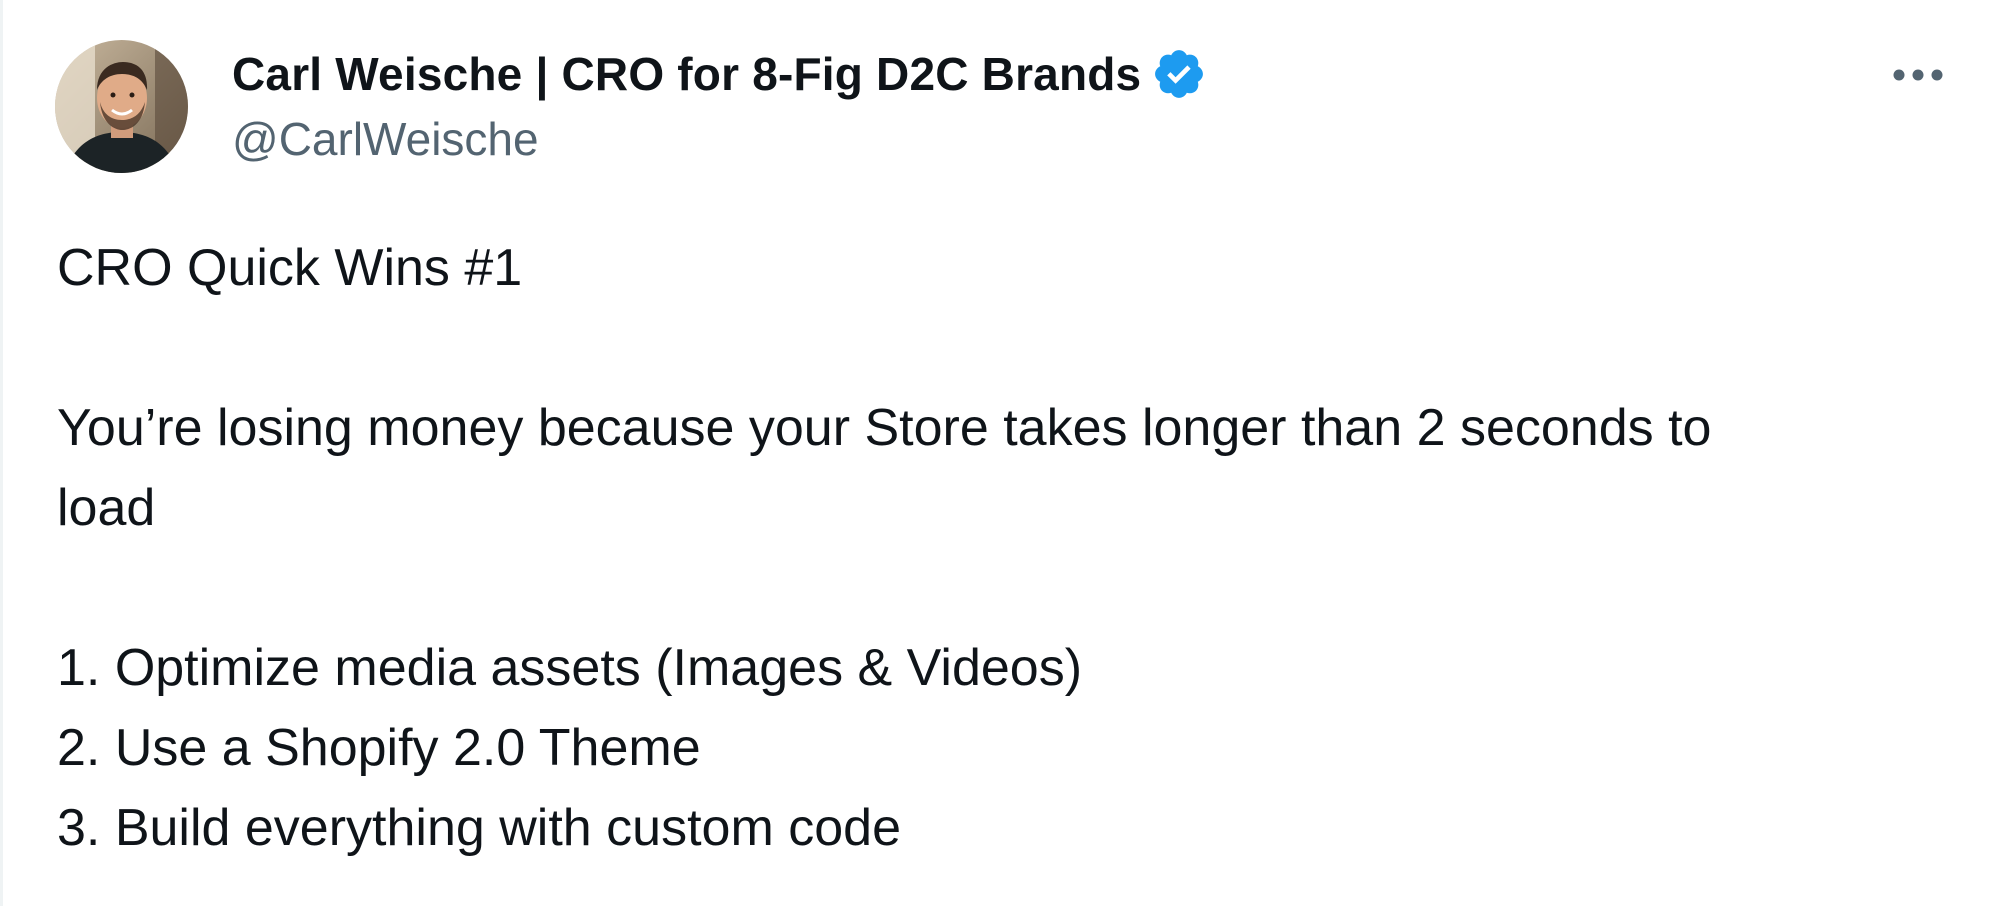 The height and width of the screenshot is (906, 2000). What do you see at coordinates (379, 748) in the screenshot?
I see `tweet-list-item: 2. Use a Shopify 2.0 Theme` at bounding box center [379, 748].